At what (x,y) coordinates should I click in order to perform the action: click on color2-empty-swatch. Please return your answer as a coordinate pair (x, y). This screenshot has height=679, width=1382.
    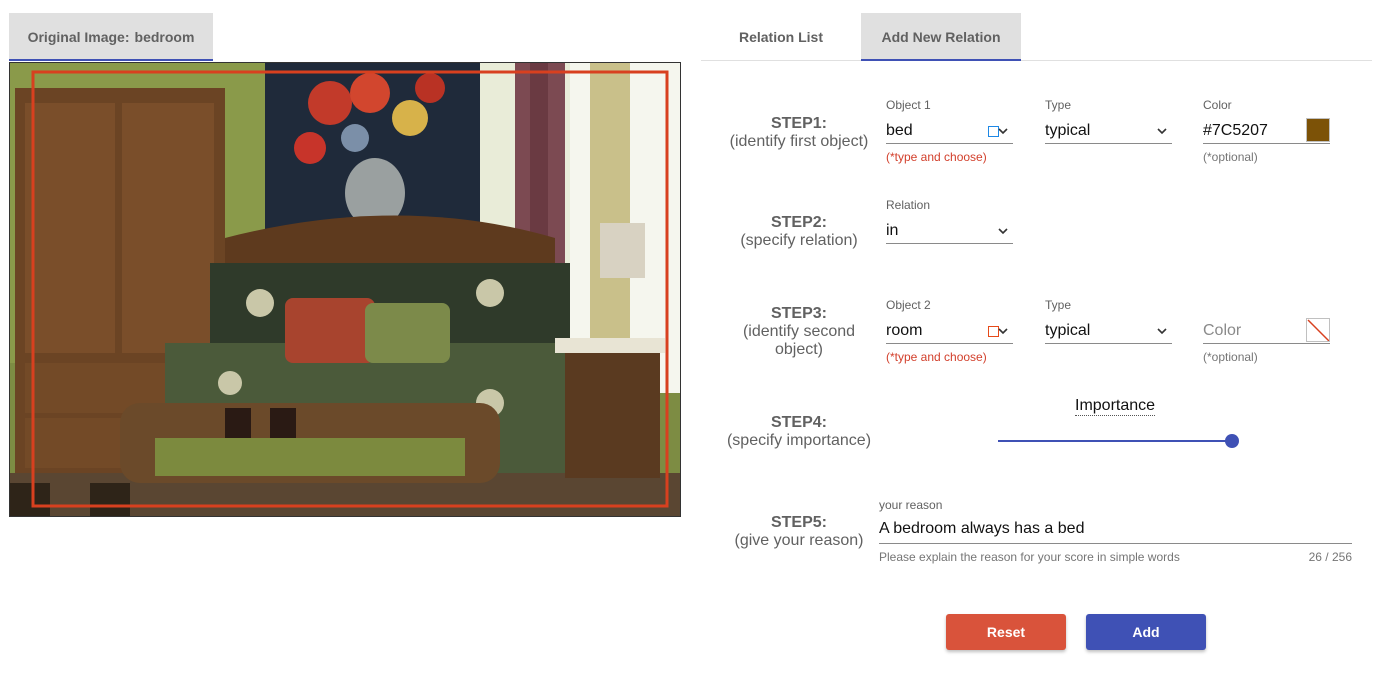
    Looking at the image, I should click on (1318, 330).